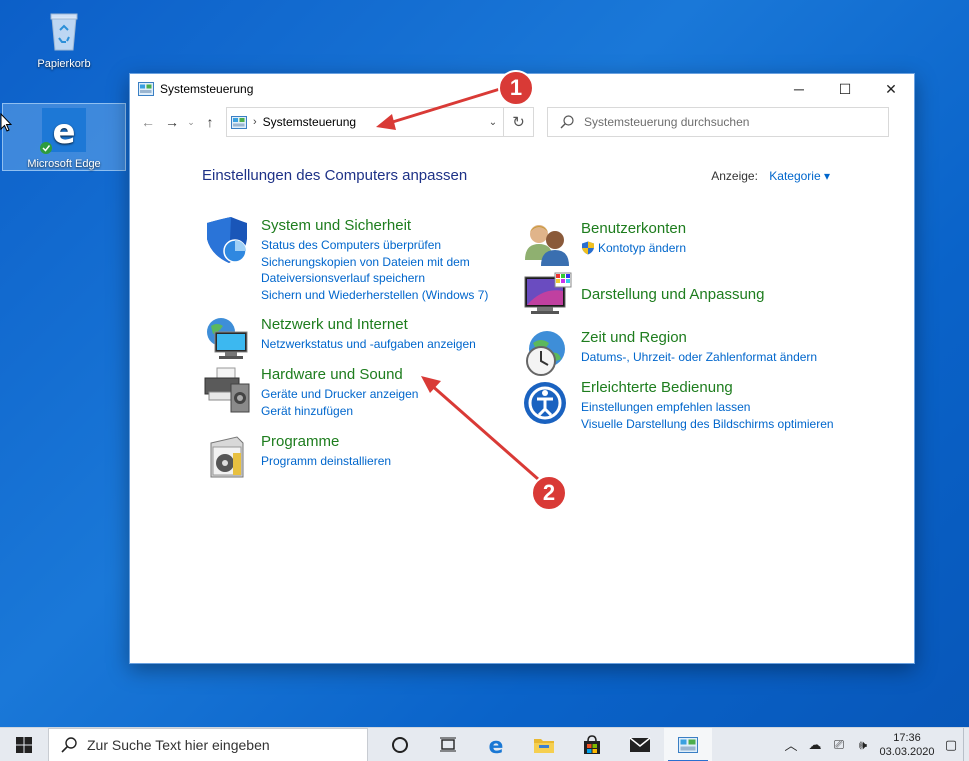 The height and width of the screenshot is (761, 969). I want to click on mail-envelope-icon, so click(640, 744).